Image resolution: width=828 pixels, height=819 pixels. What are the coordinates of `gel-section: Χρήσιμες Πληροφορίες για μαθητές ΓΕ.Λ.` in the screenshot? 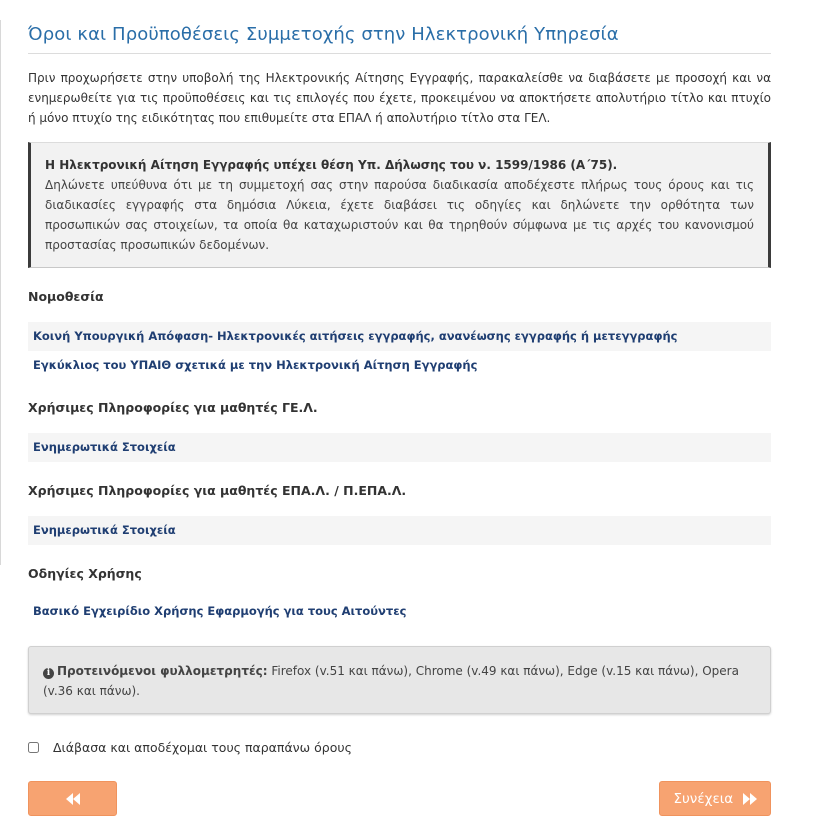 It's located at (399, 407).